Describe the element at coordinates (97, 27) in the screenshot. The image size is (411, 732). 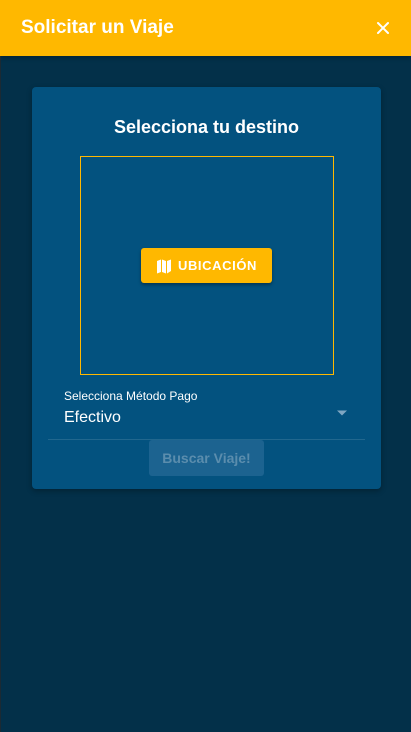
I see `page-title: Solicitar un Viaje` at that location.